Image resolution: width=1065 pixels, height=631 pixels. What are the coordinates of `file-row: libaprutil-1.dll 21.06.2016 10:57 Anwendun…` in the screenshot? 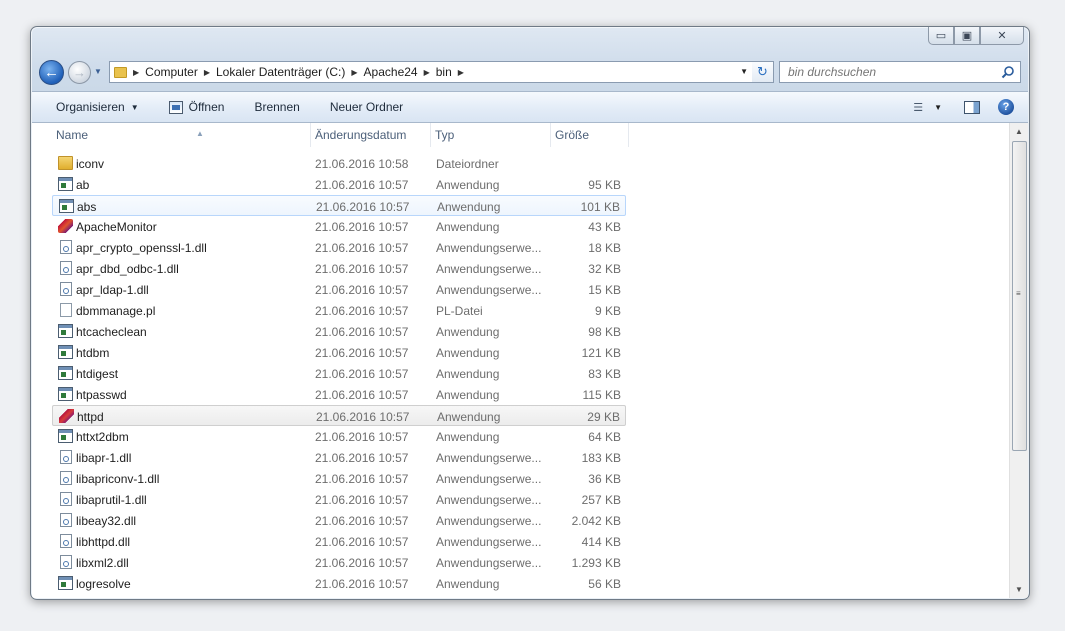 It's located at (339, 499).